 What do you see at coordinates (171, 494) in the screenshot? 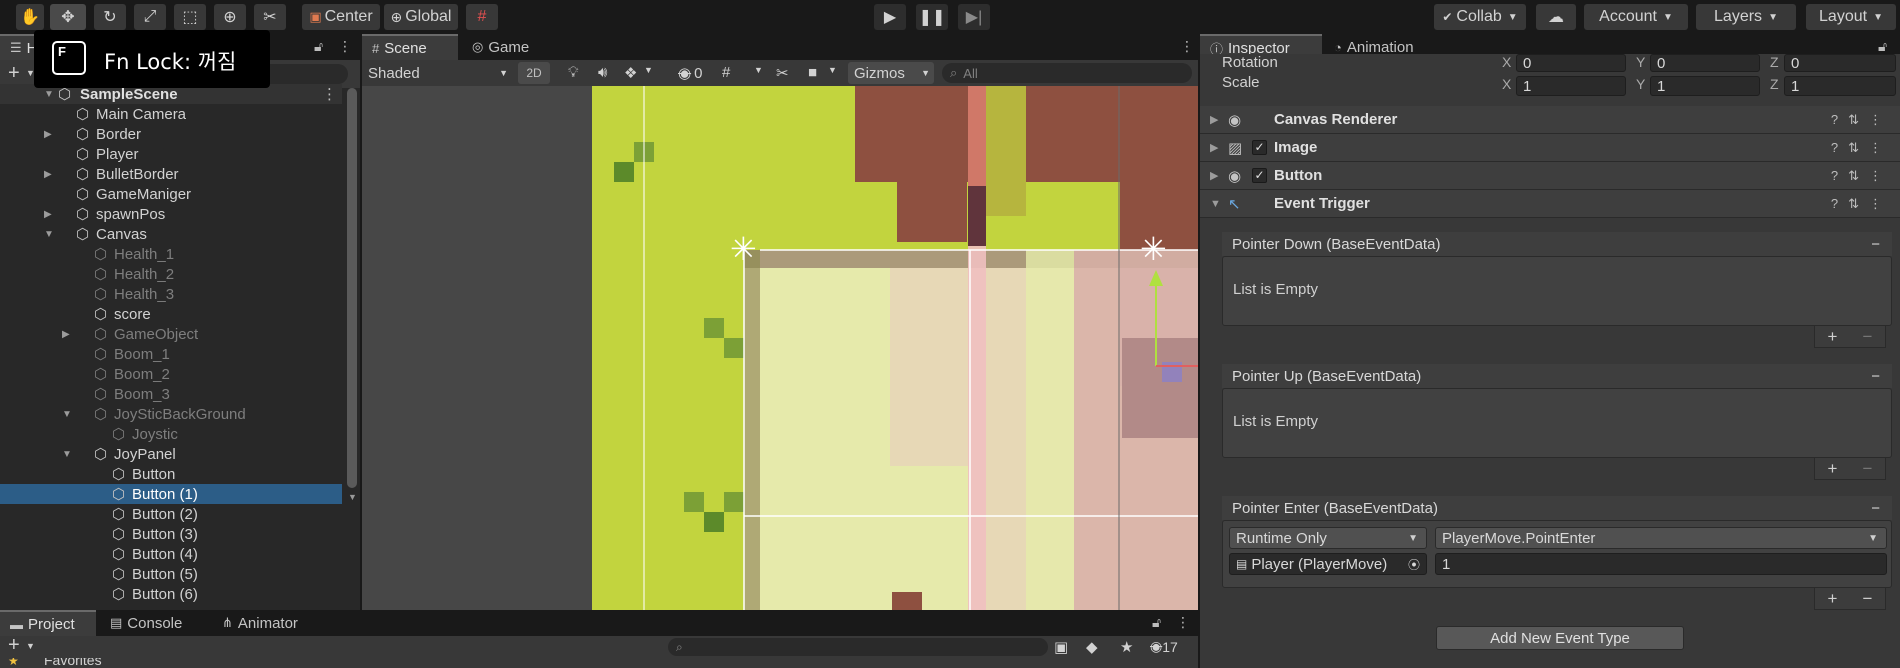
I see `hierarchy-item: ⬡ Button (1)` at bounding box center [171, 494].